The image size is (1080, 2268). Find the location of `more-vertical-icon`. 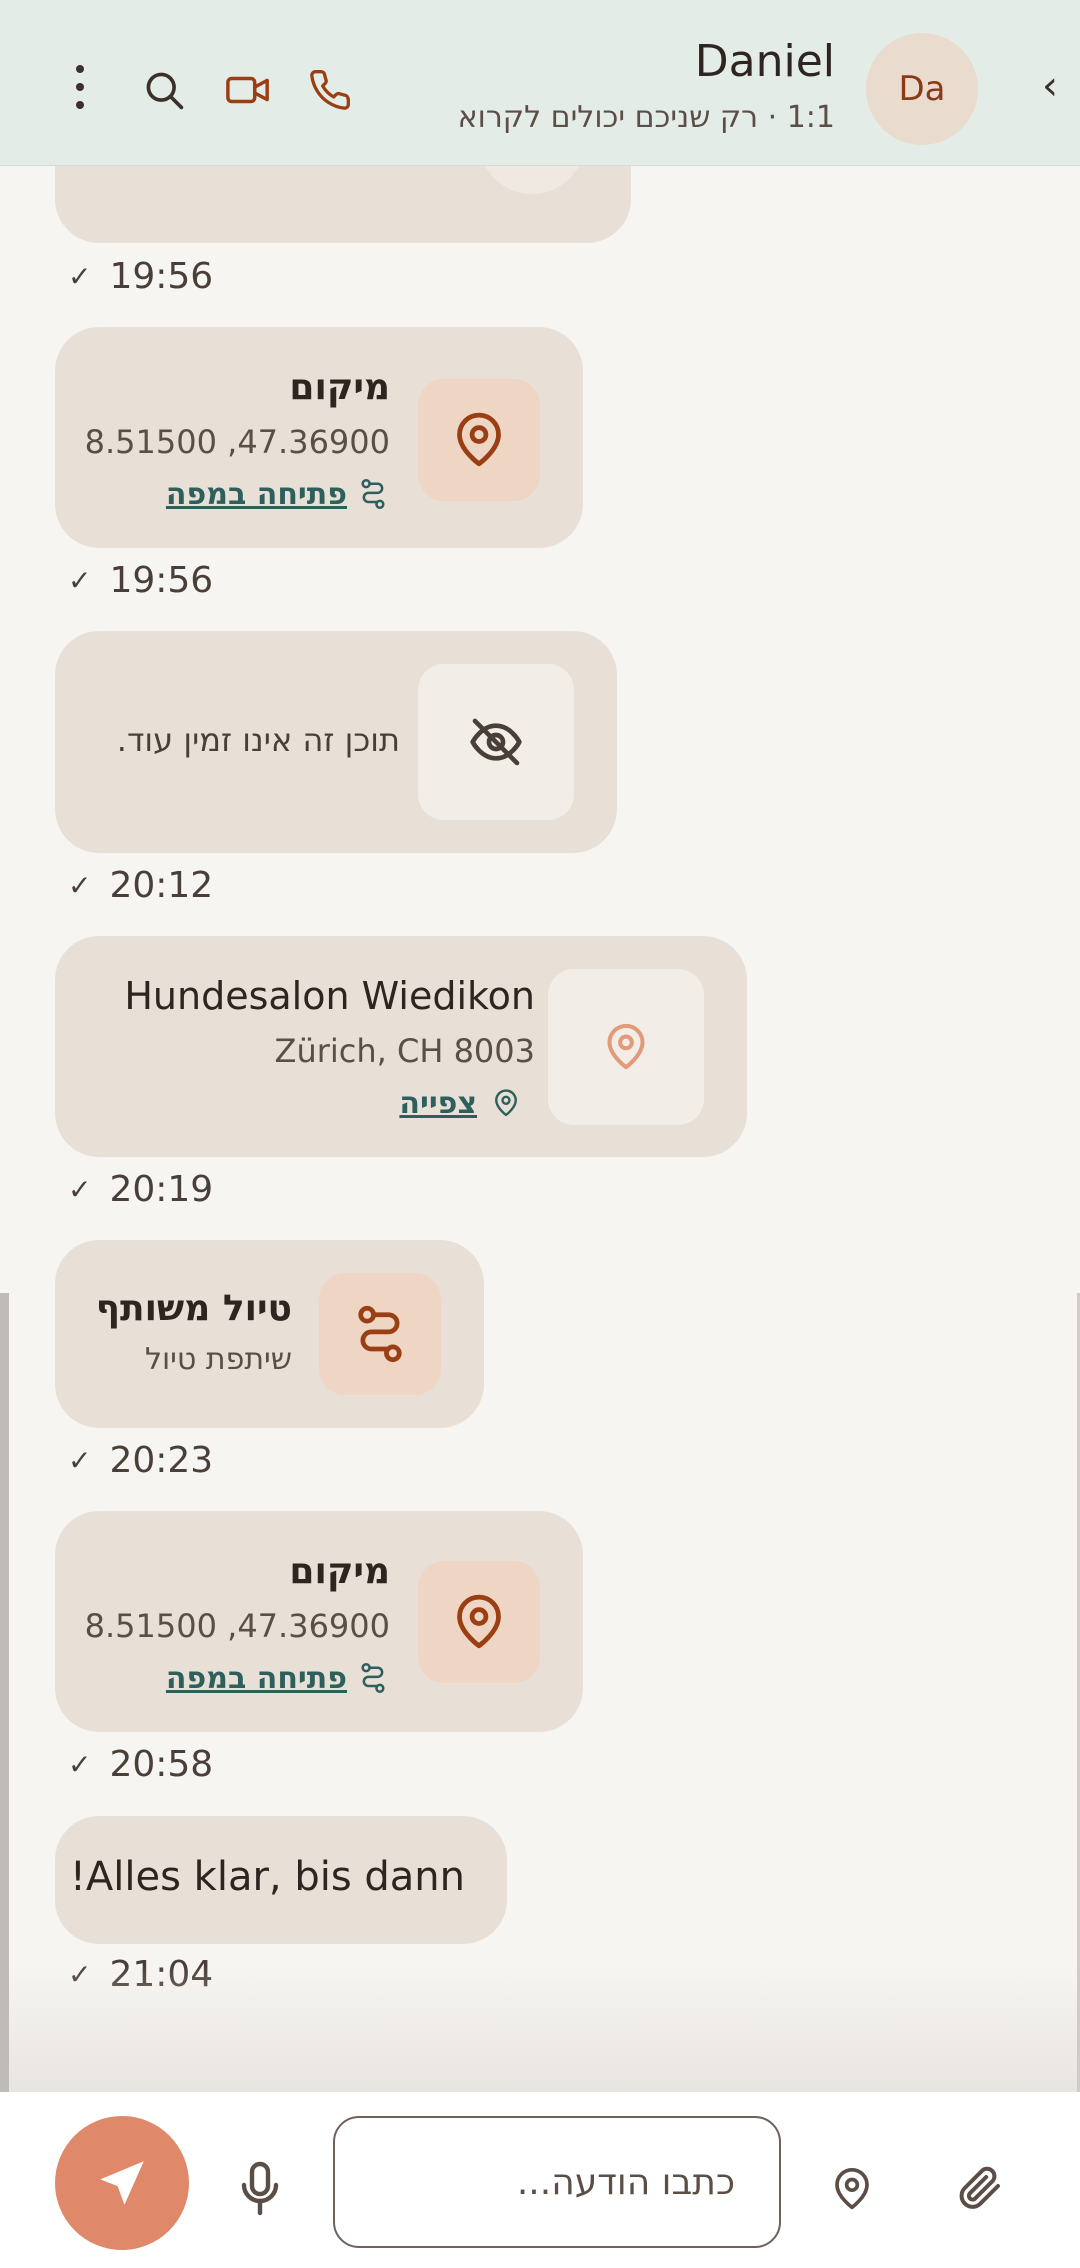

more-vertical-icon is located at coordinates (80, 87).